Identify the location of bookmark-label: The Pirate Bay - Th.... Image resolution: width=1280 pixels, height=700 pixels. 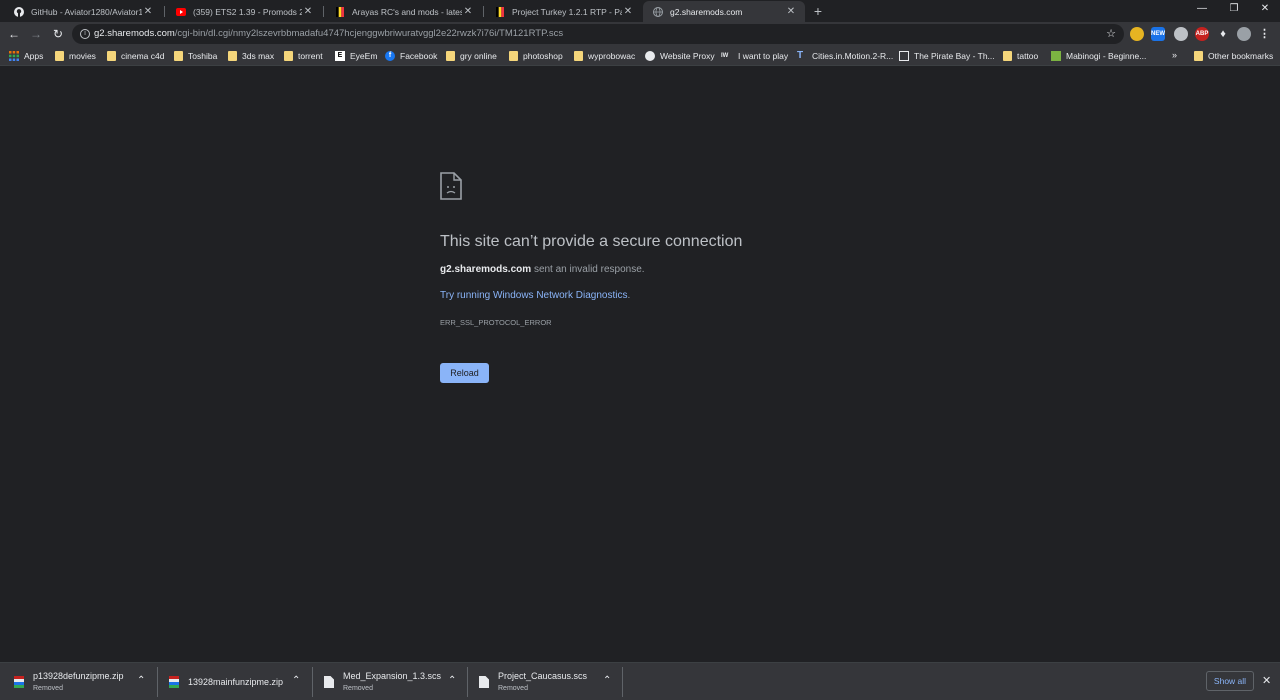
(954, 56).